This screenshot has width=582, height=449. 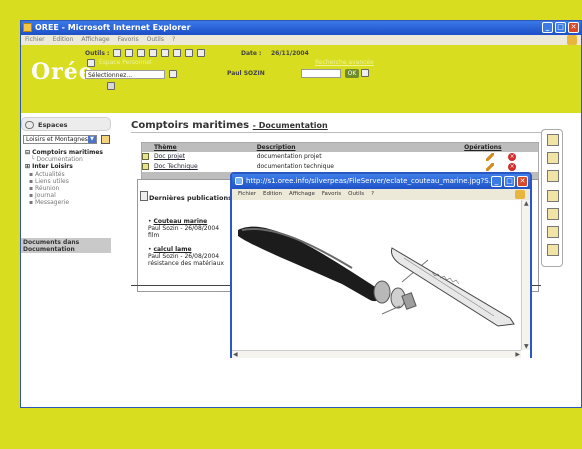 What do you see at coordinates (526, 346) in the screenshot?
I see `scroll-down-arrow: ▼` at bounding box center [526, 346].